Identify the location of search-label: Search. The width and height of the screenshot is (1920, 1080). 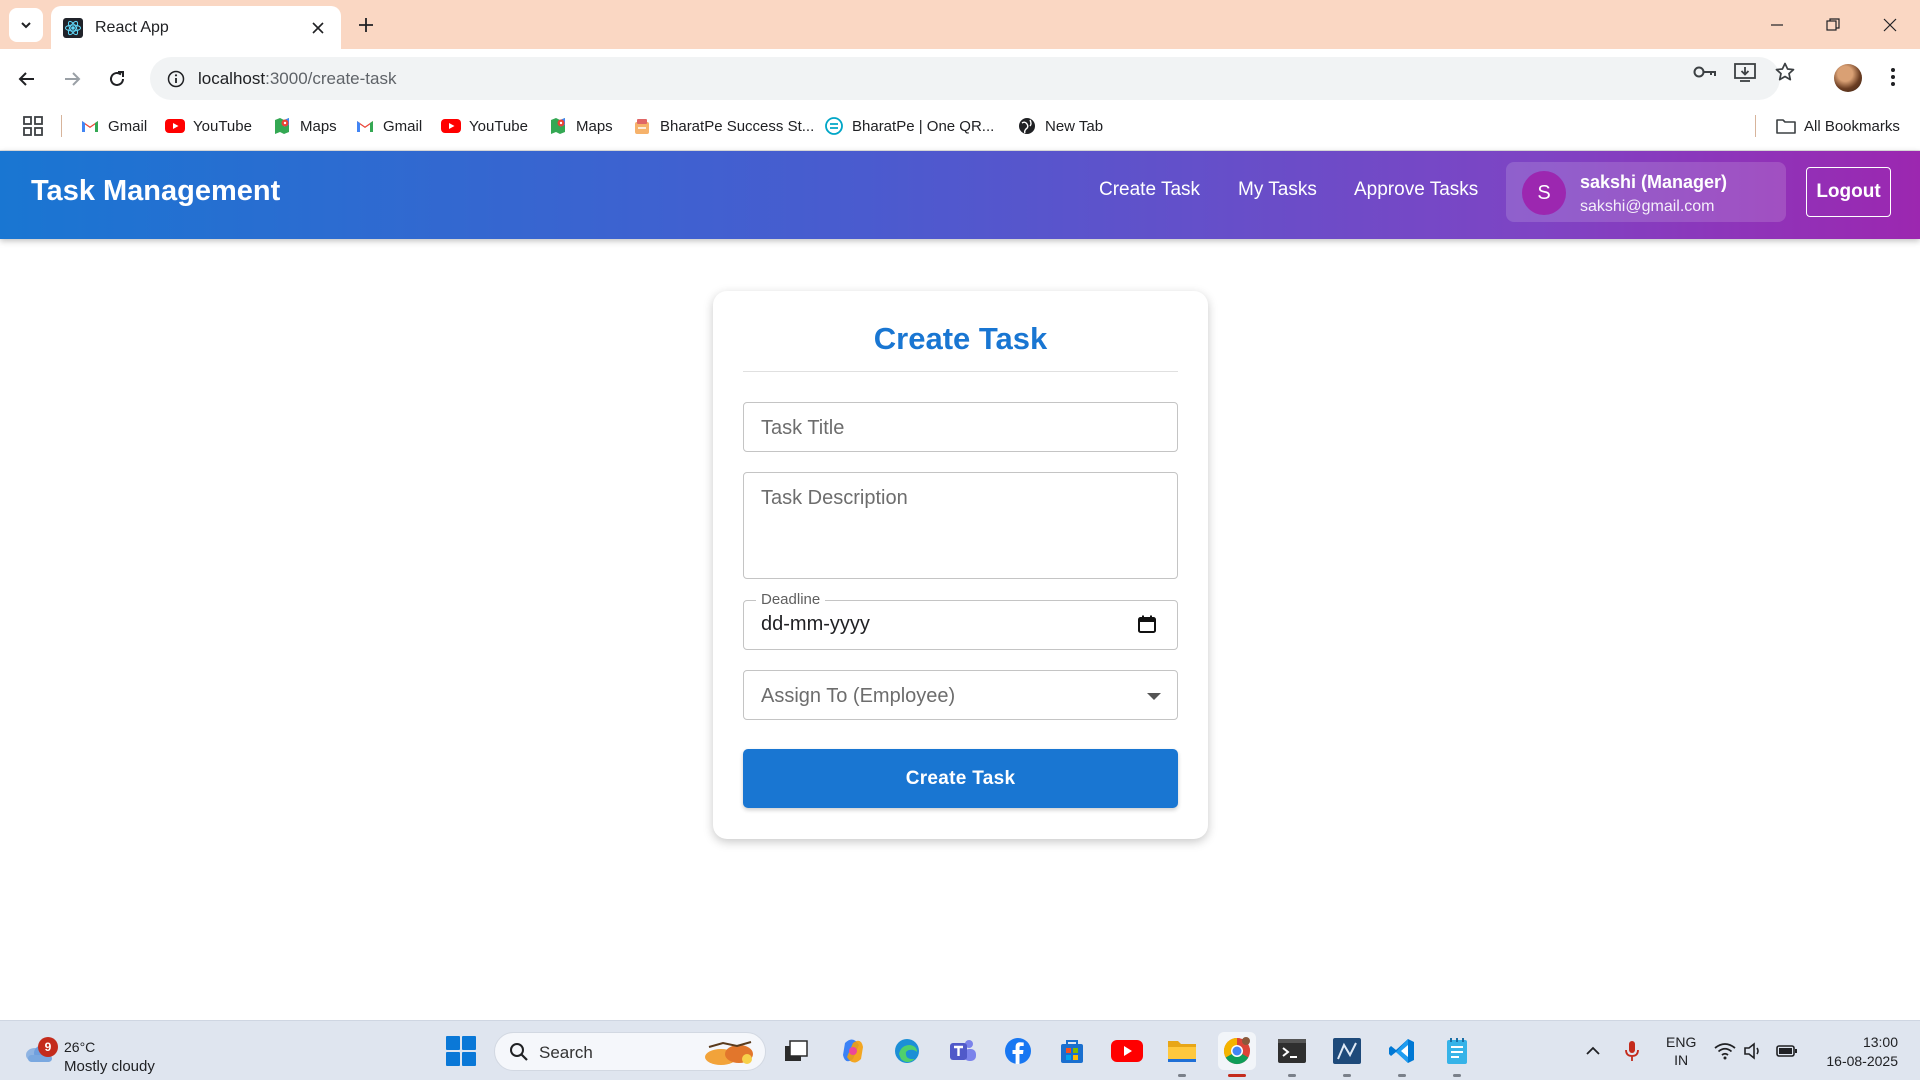
(566, 1052).